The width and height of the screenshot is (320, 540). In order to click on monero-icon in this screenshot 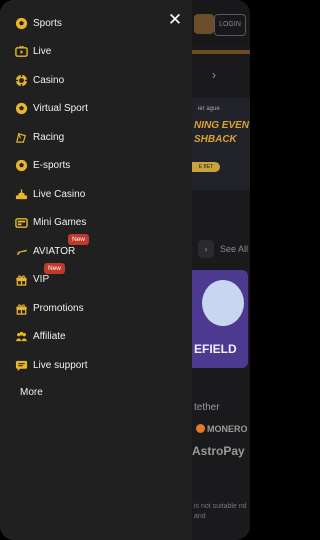, I will do `click(200, 428)`.